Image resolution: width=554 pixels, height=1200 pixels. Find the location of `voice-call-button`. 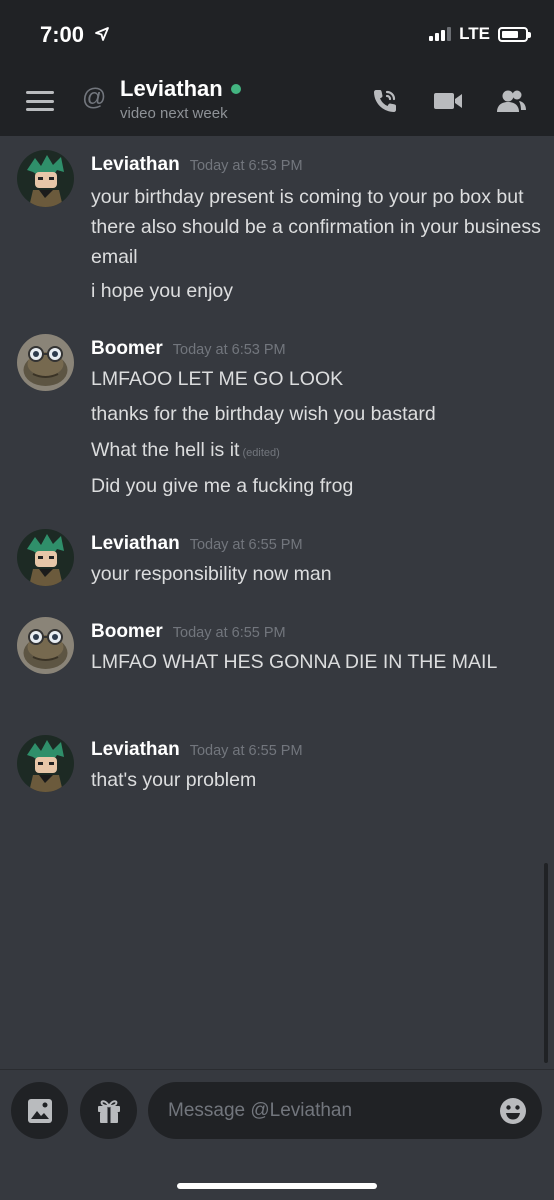

voice-call-button is located at coordinates (385, 101).